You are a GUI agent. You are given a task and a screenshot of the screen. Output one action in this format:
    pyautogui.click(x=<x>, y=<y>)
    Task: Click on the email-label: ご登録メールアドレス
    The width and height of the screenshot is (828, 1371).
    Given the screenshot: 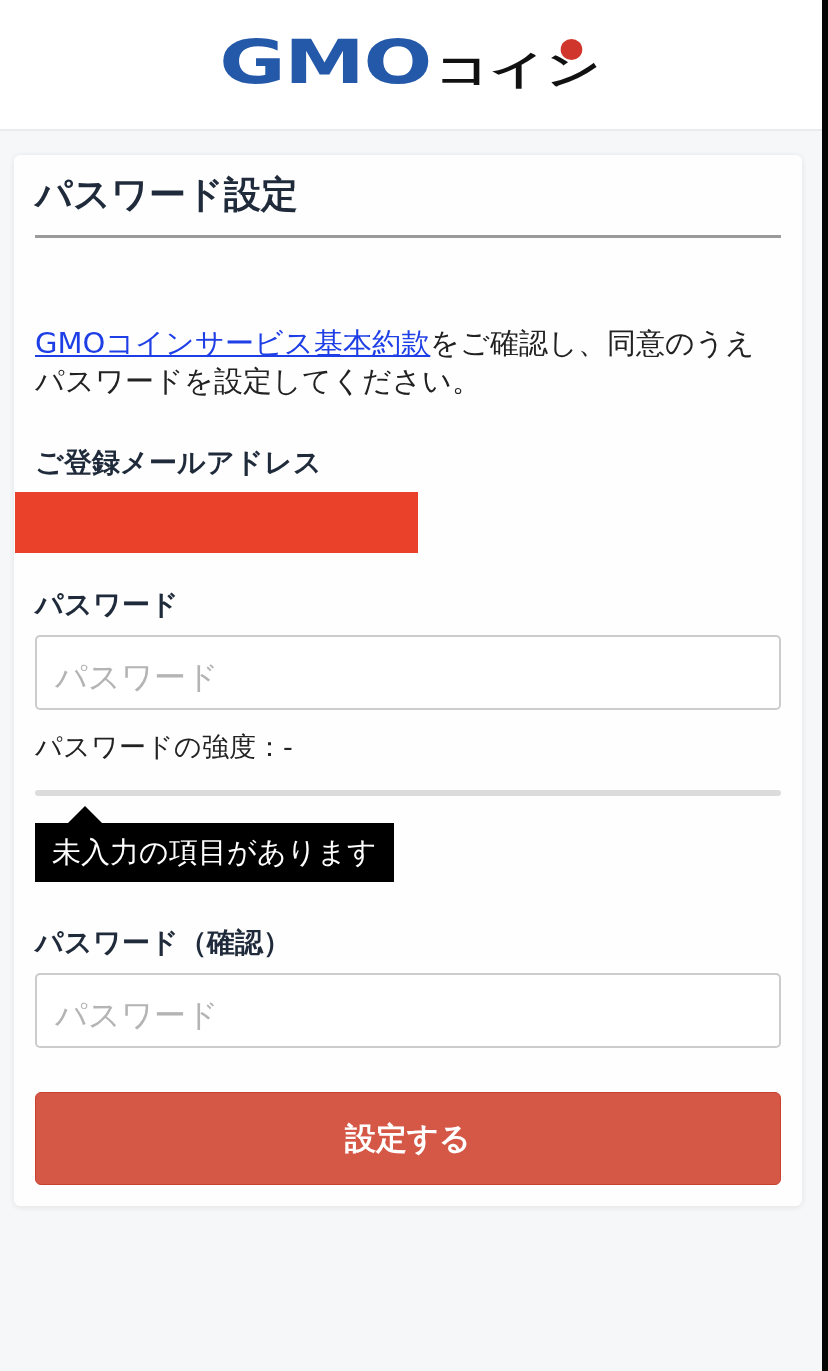 What is the action you would take?
    pyautogui.click(x=179, y=463)
    